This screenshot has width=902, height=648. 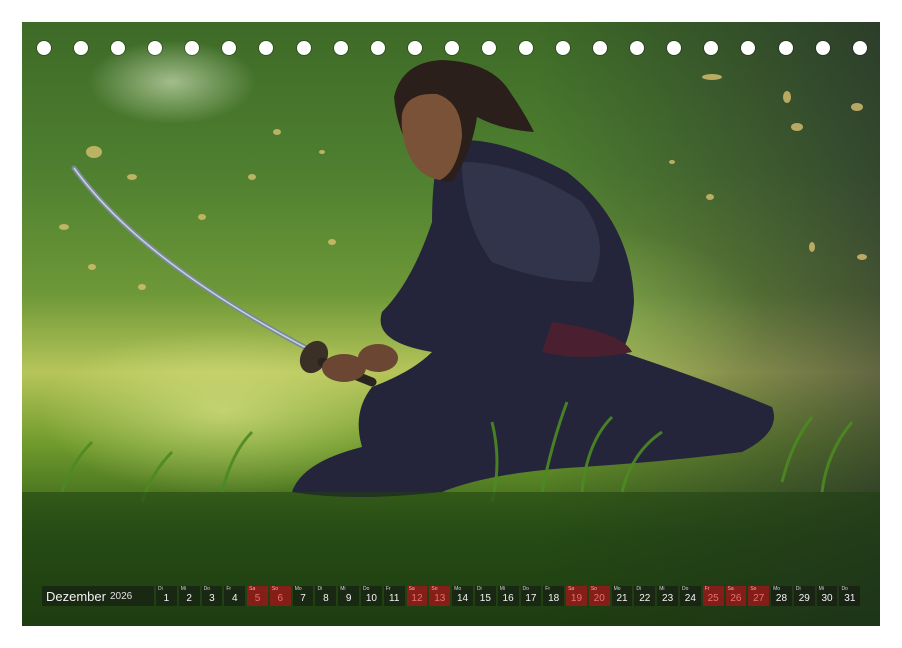 I want to click on calendar-day: Sa 12, so click(x=417, y=596).